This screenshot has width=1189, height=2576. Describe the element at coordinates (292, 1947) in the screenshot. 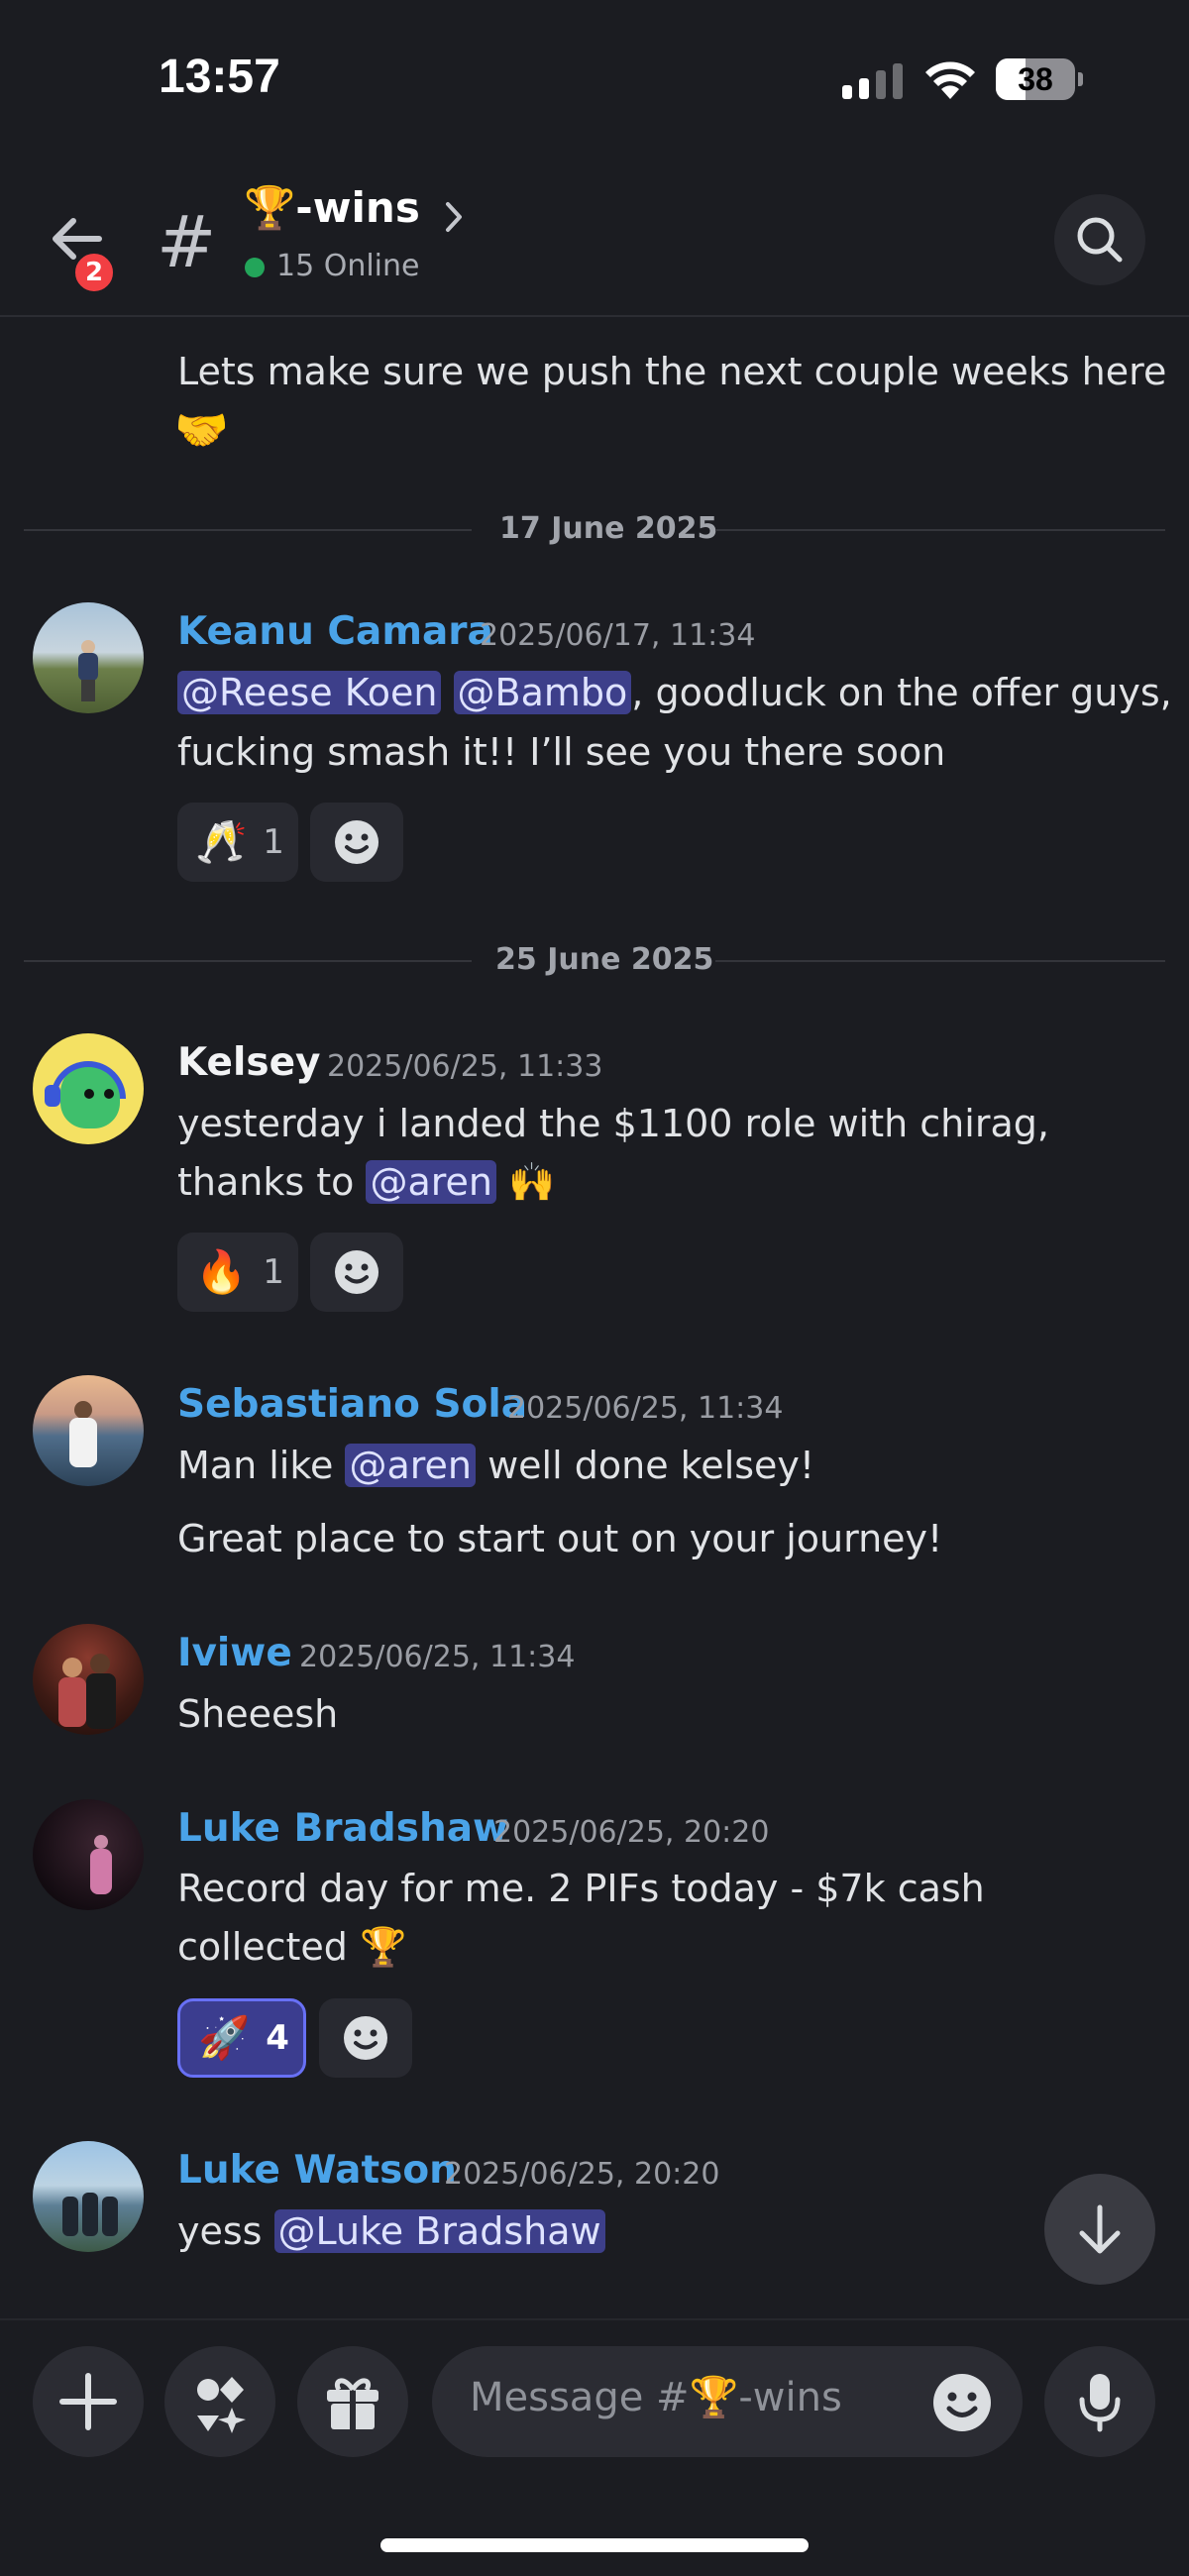

I see `message-text: collected 🏆` at that location.